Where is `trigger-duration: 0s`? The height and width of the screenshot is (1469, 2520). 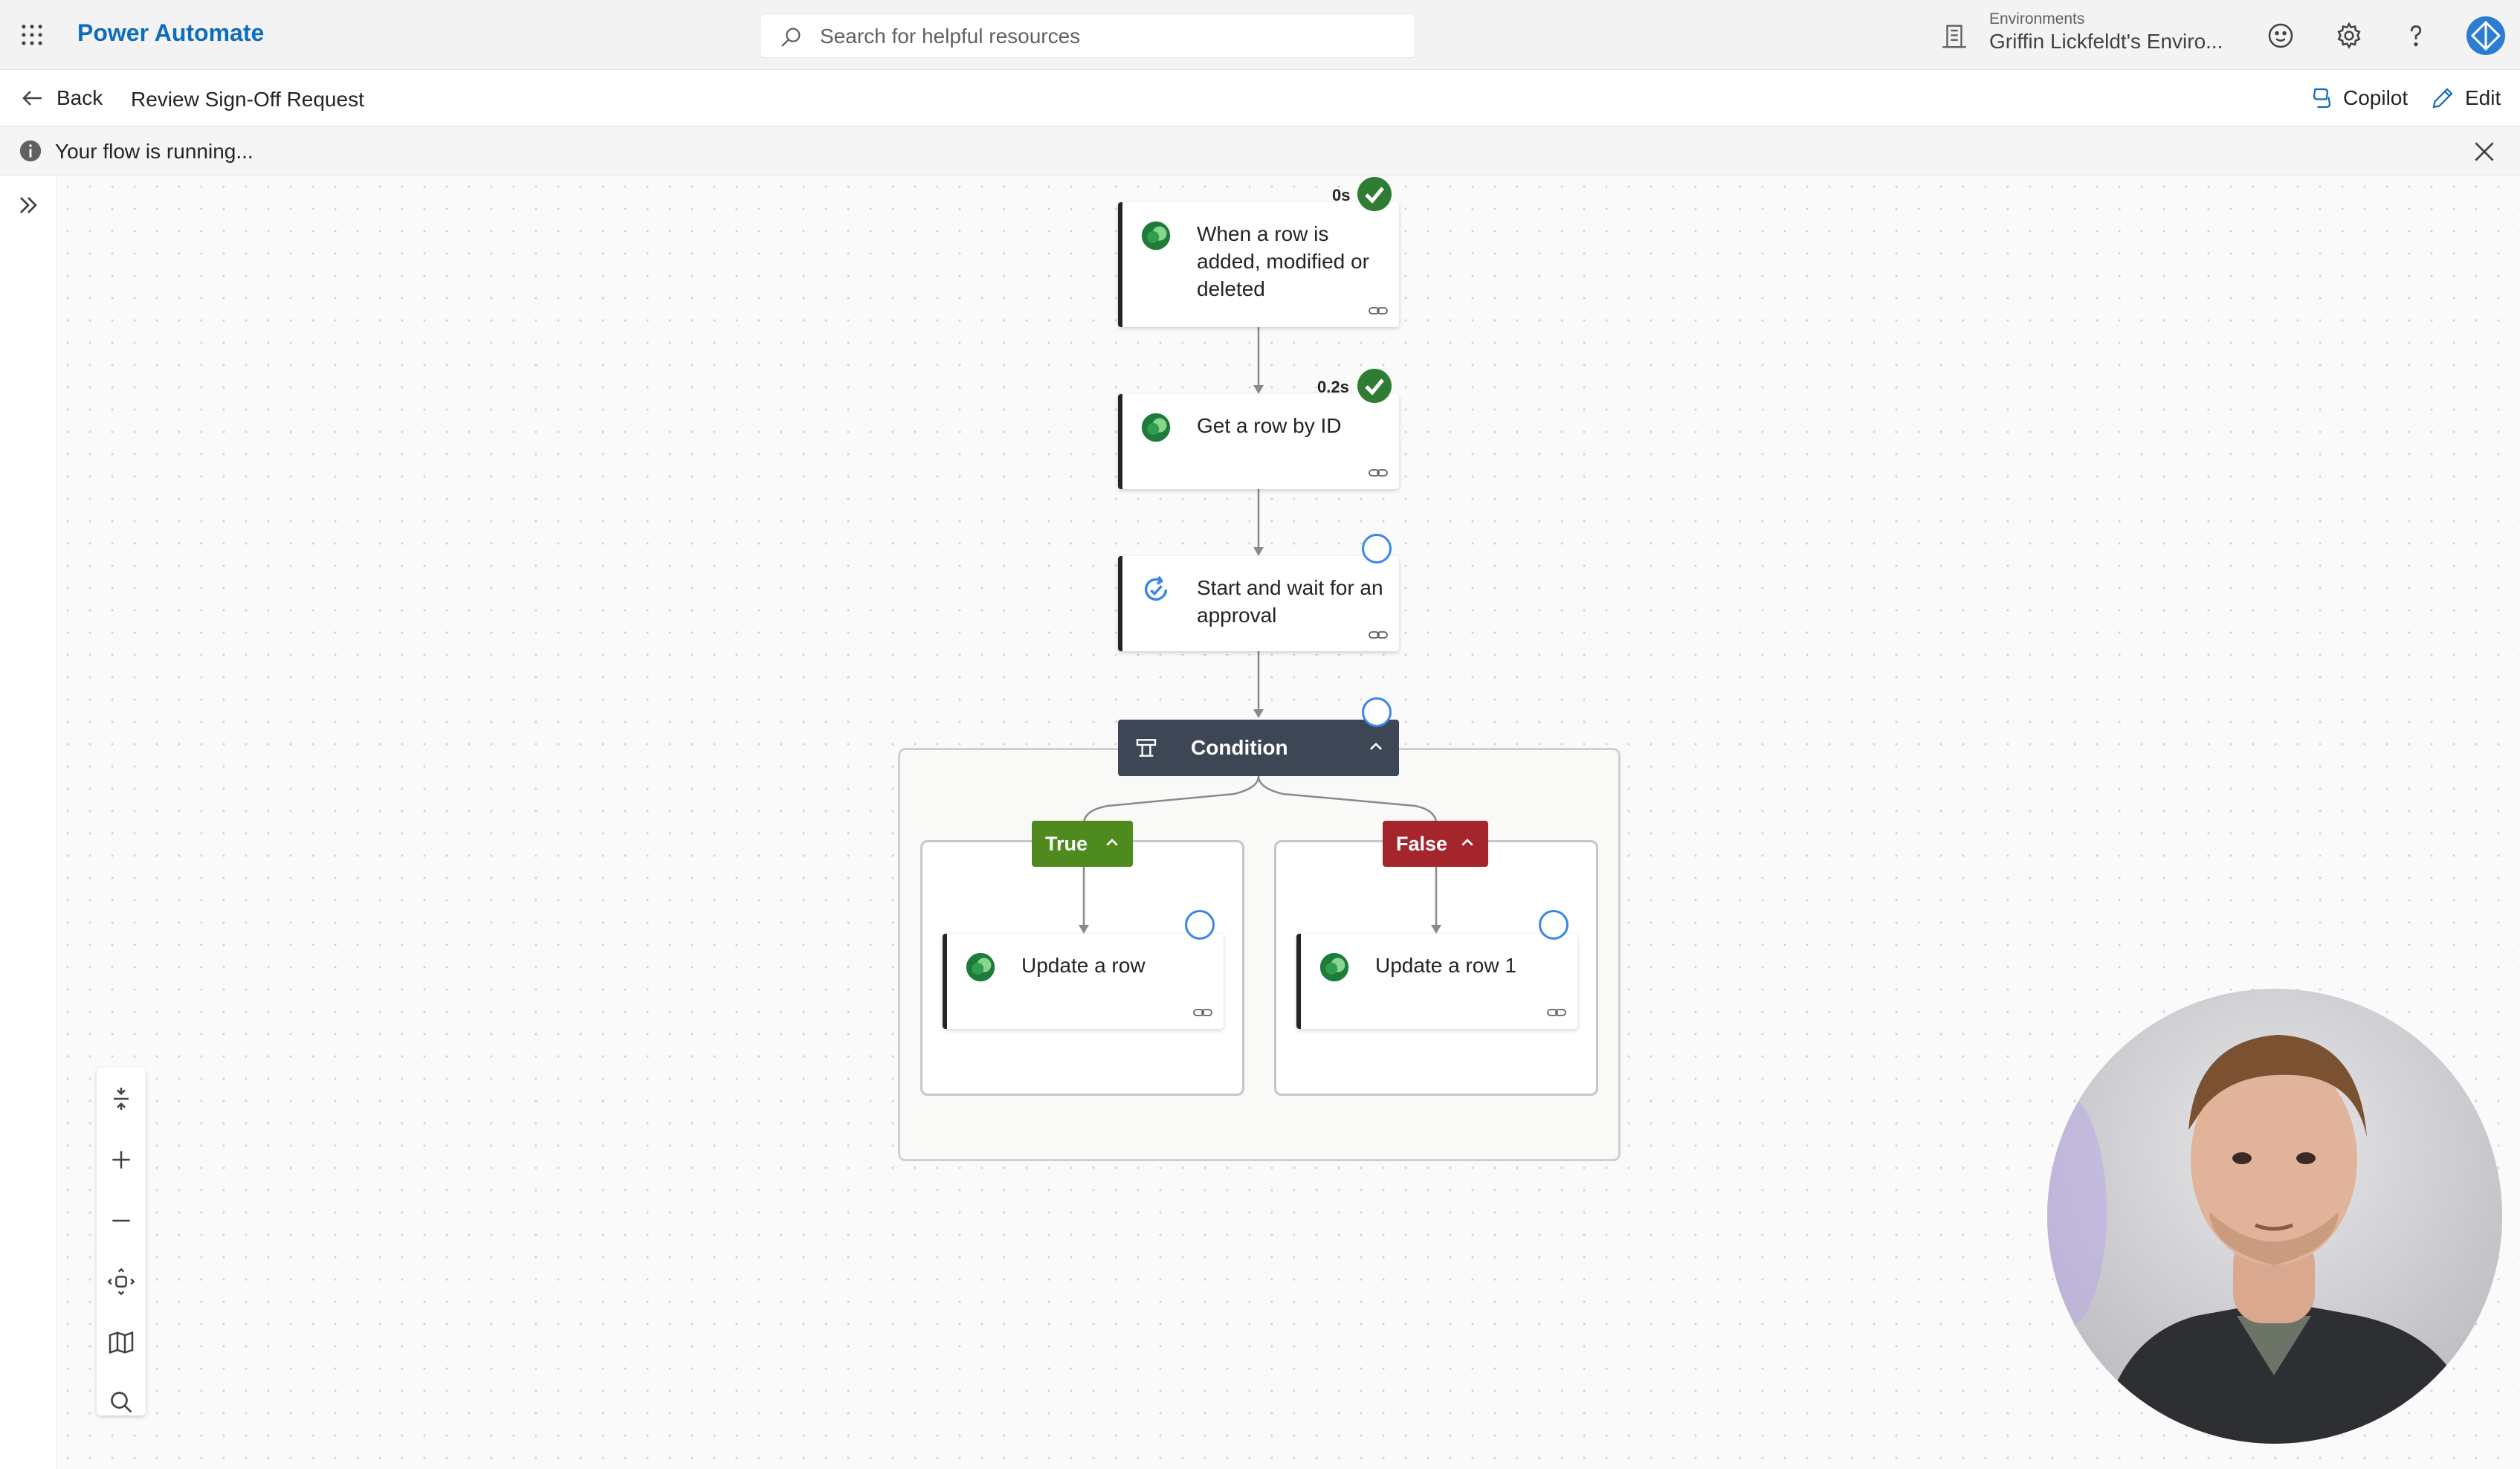
trigger-duration: 0s is located at coordinates (1342, 195).